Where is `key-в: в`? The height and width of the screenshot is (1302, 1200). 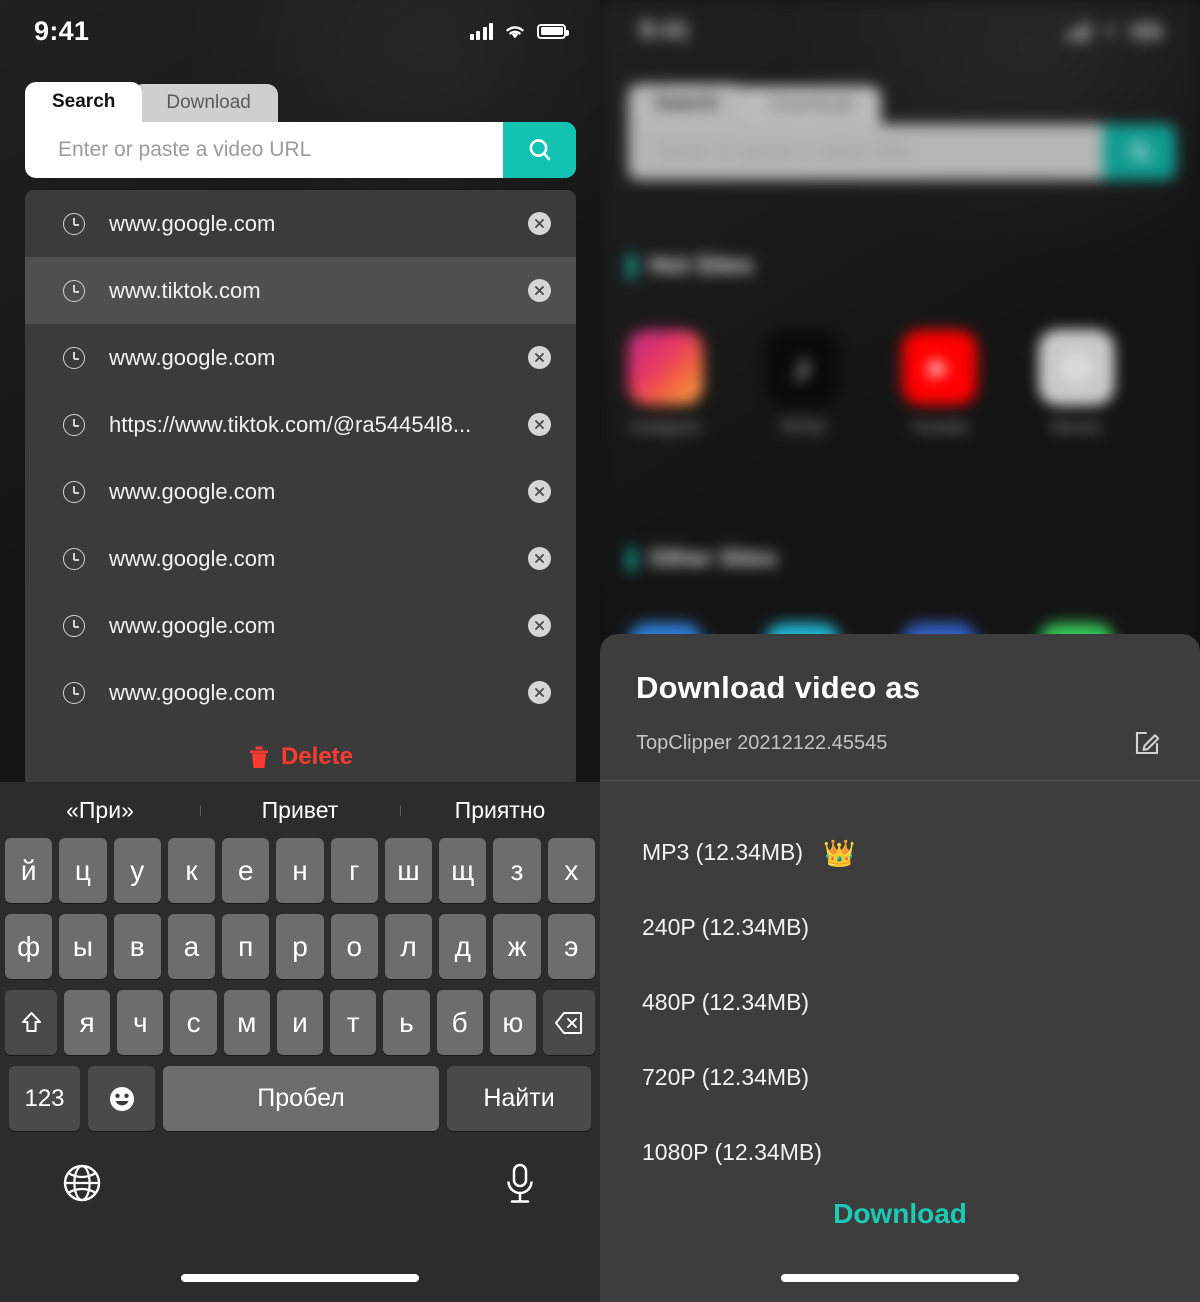
key-в: в is located at coordinates (137, 946).